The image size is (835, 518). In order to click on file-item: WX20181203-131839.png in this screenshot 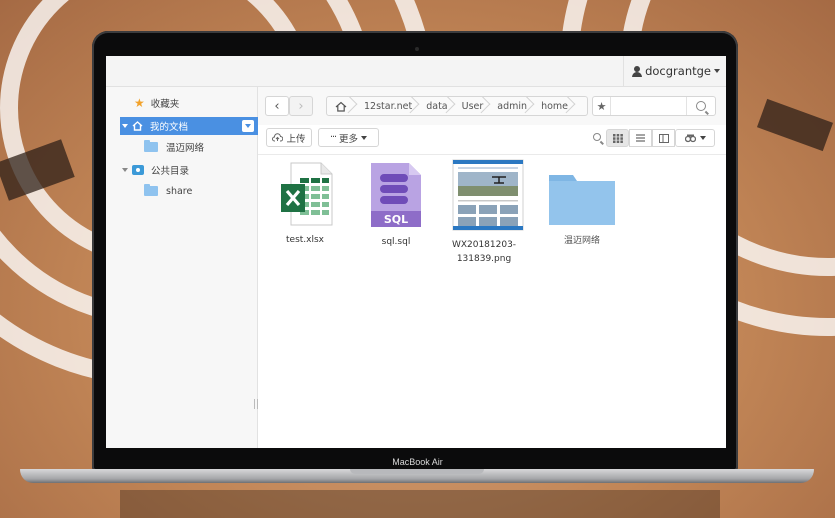, I will do `click(488, 212)`.